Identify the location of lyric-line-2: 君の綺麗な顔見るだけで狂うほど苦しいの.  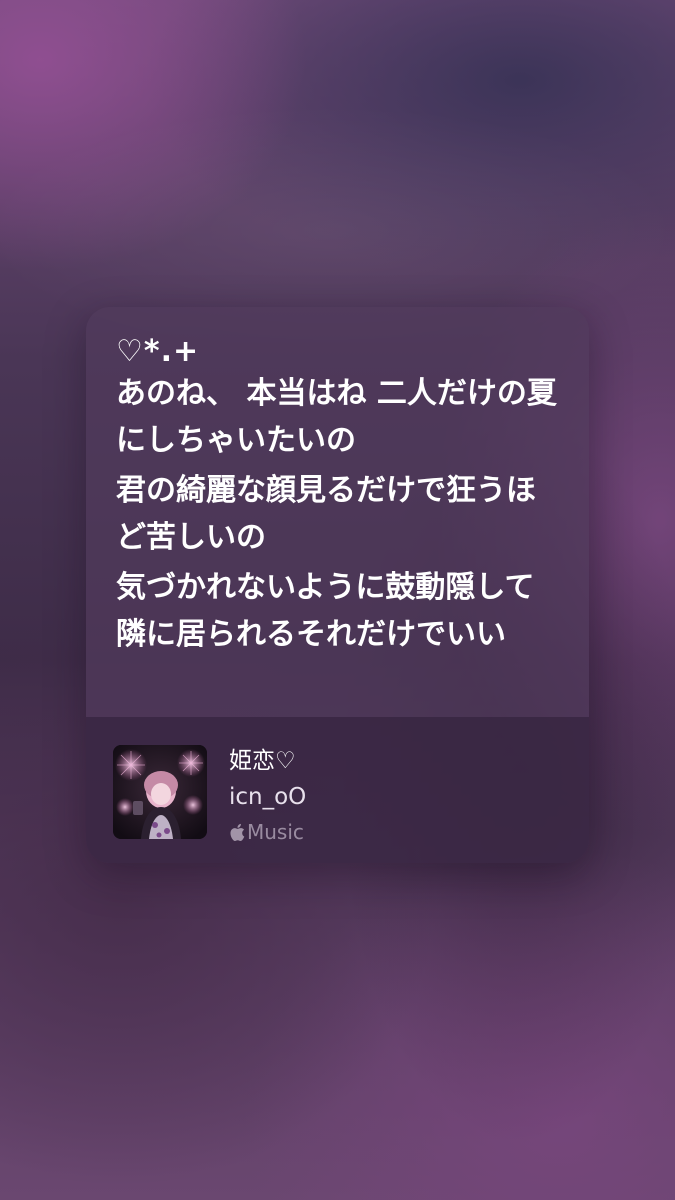
(326, 514).